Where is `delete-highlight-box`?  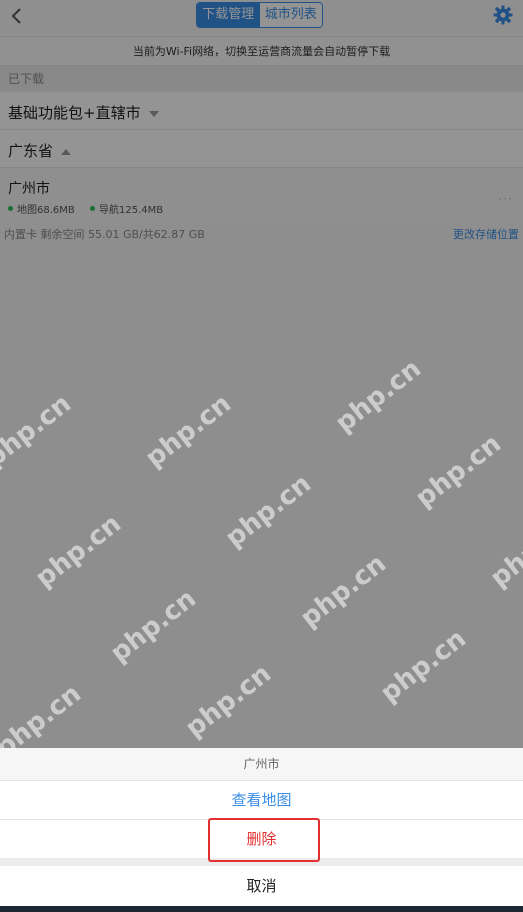 delete-highlight-box is located at coordinates (264, 840).